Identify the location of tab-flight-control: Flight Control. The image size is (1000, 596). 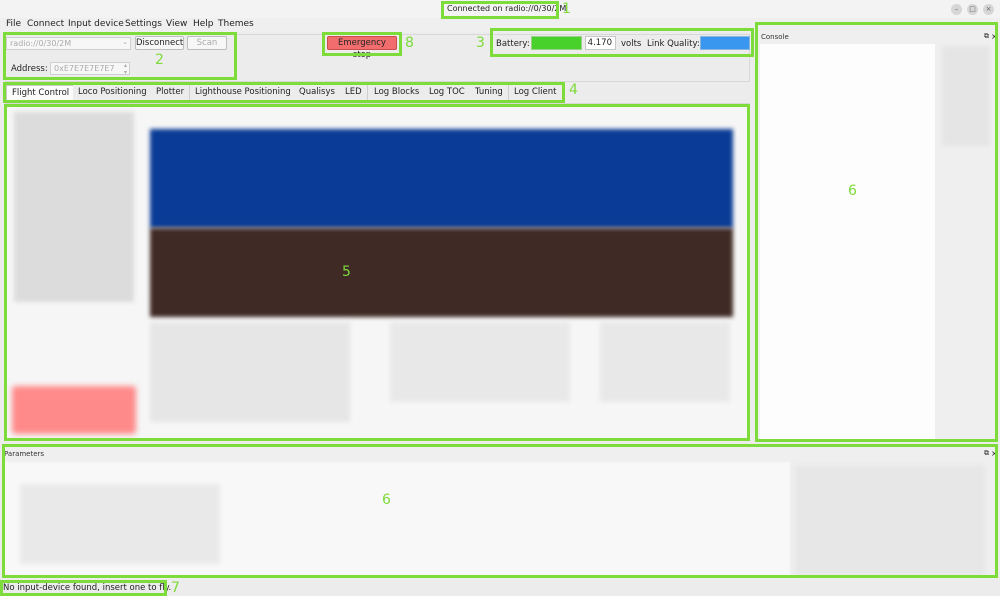
(41, 92).